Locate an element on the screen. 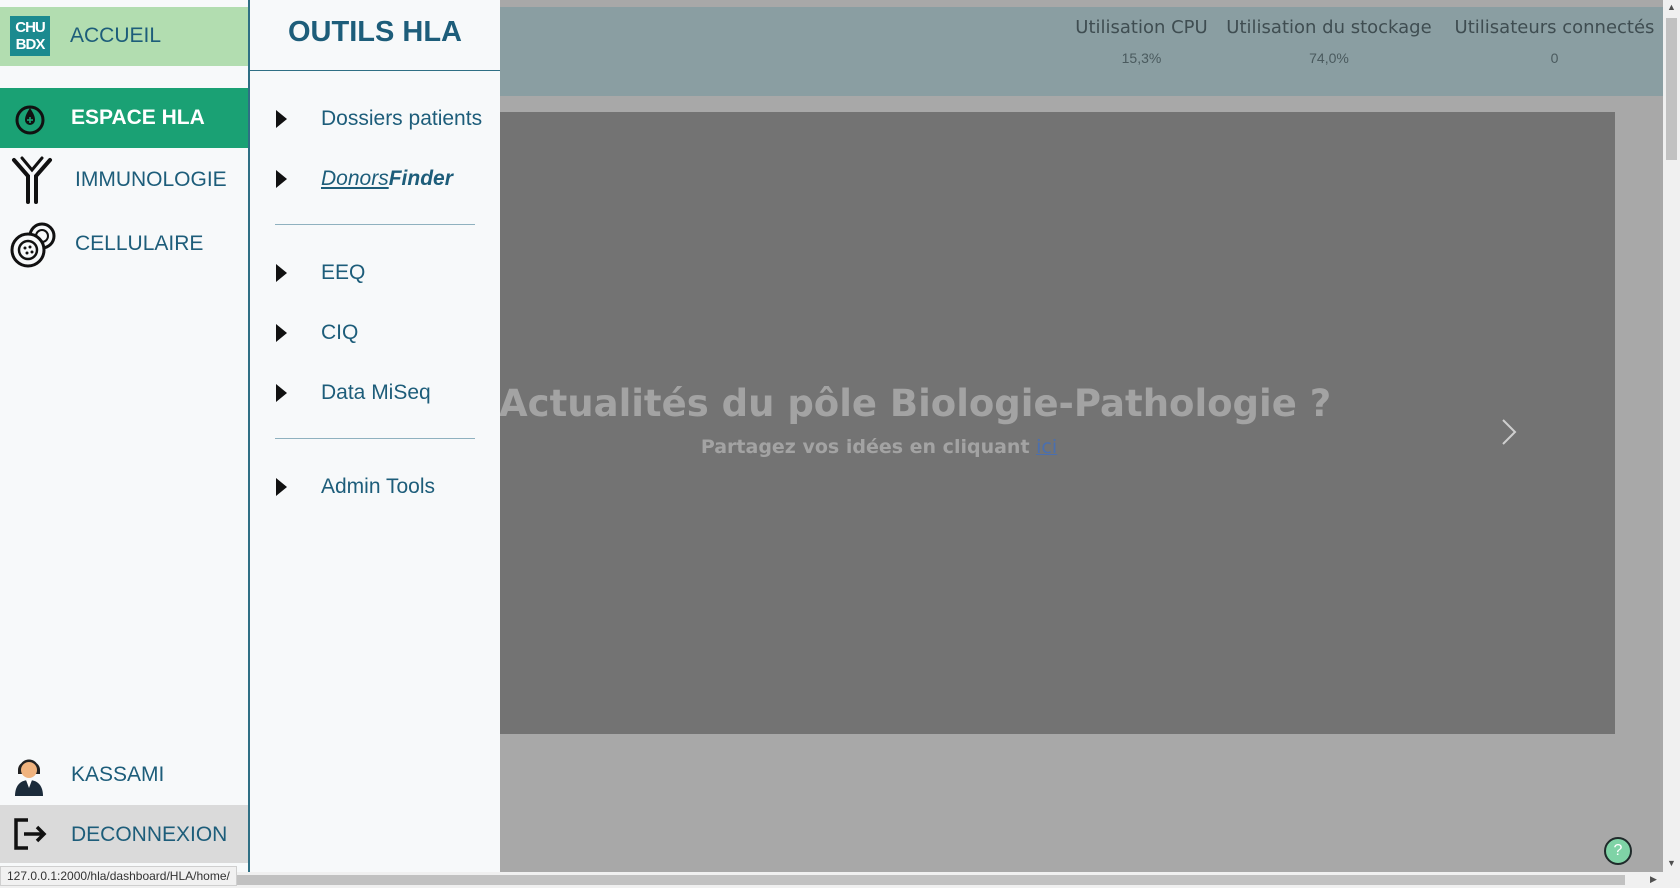 The width and height of the screenshot is (1680, 888). carousel-subtitle-text: Partagez vos idées en cliquant is located at coordinates (865, 447).